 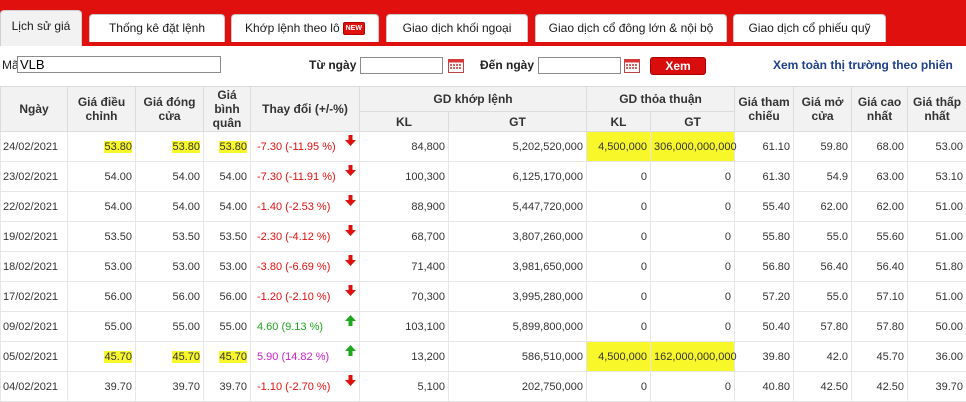 I want to click on tab-price-history: Lịch sử giá, so click(x=41, y=28).